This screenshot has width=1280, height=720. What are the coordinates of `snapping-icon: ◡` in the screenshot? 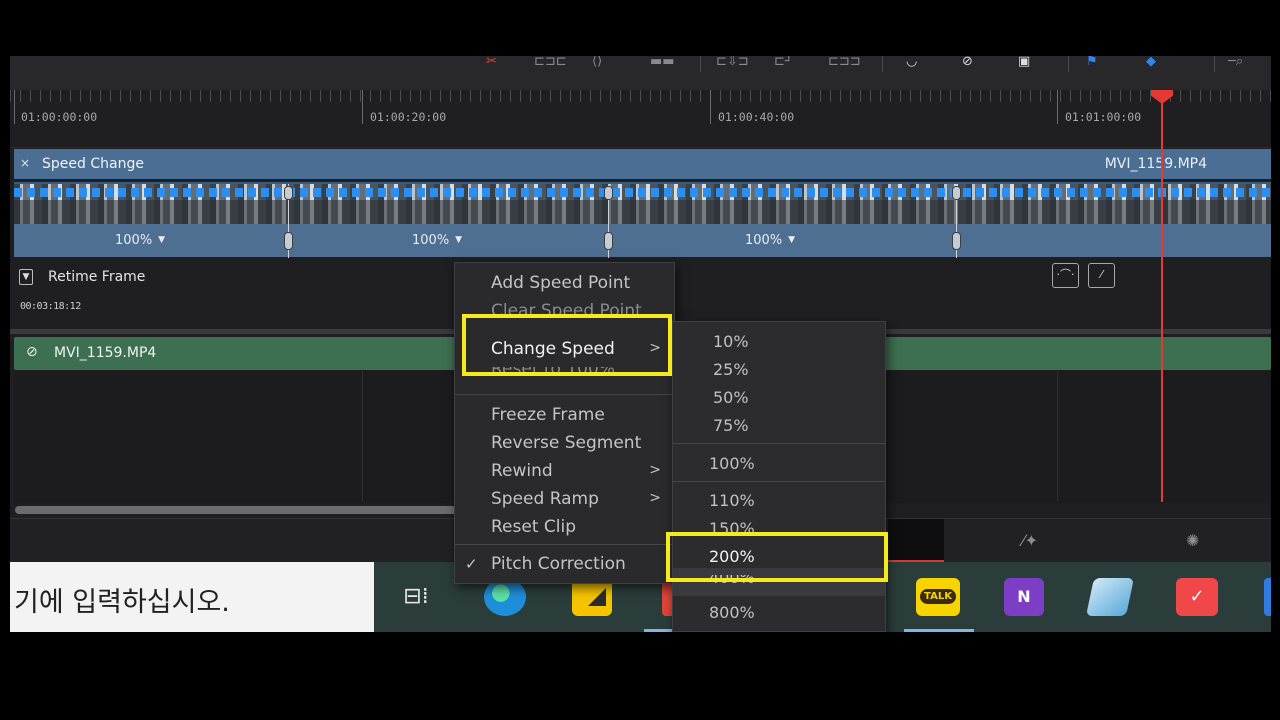 It's located at (911, 62).